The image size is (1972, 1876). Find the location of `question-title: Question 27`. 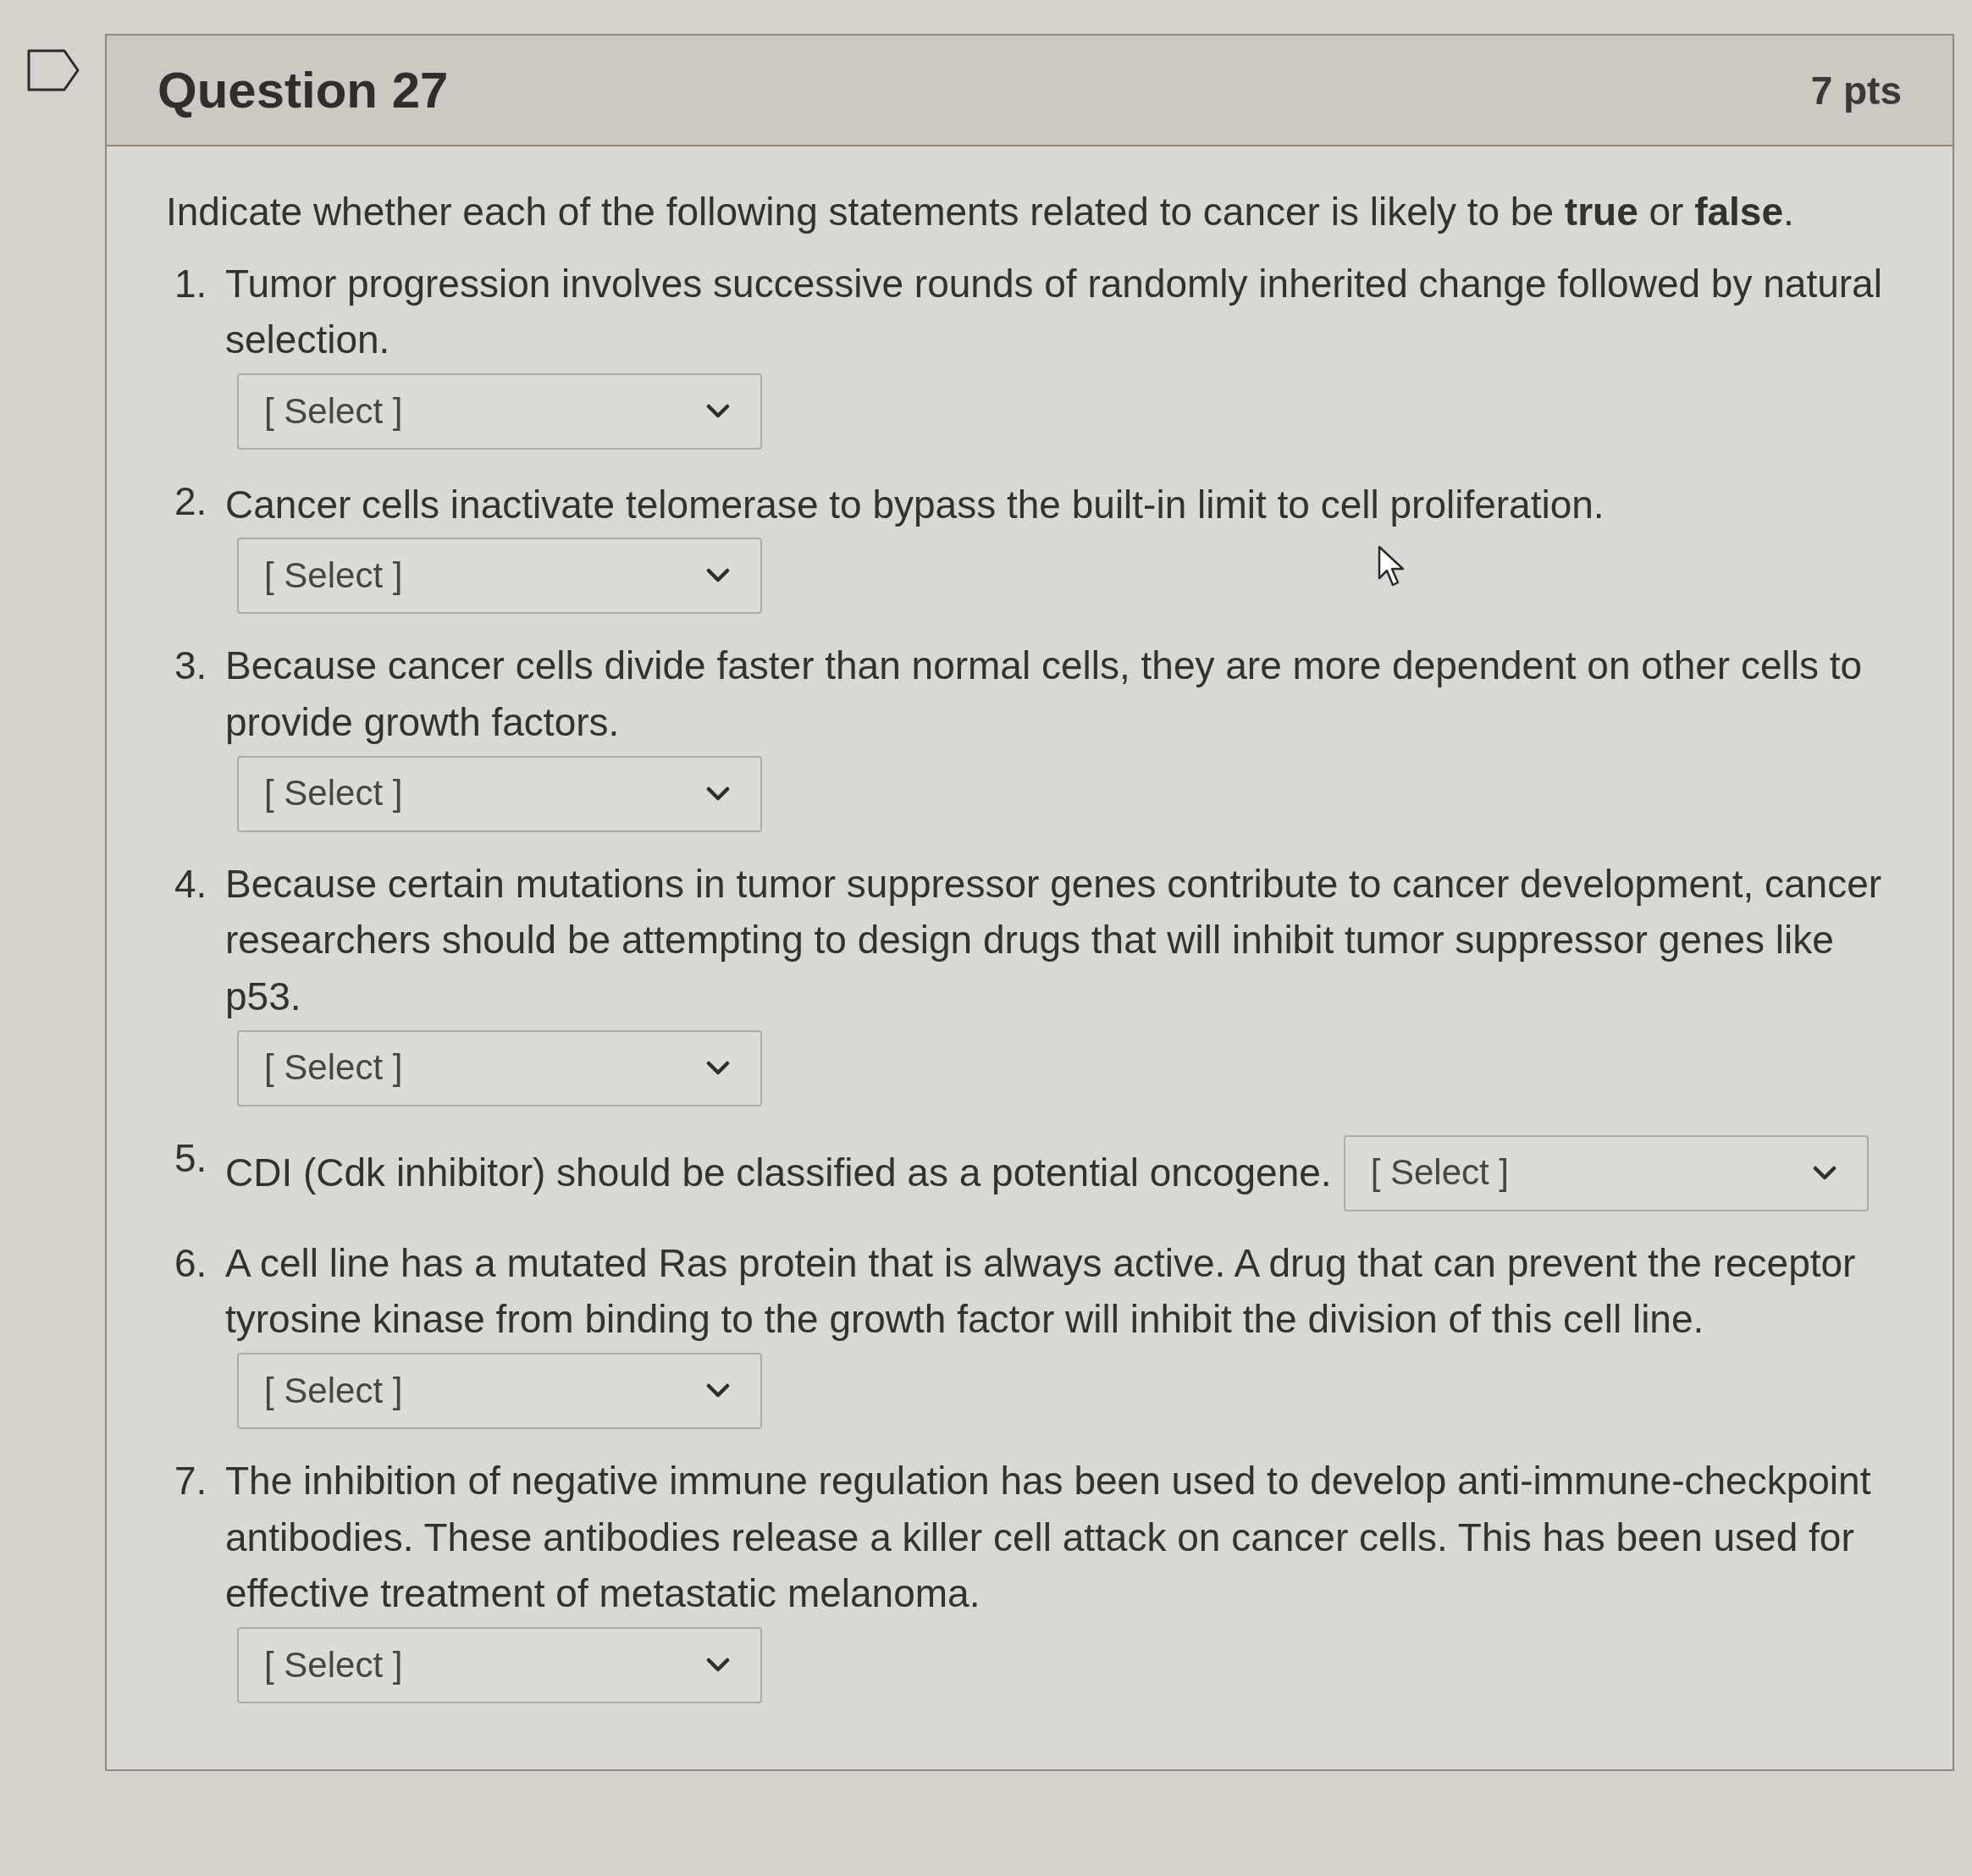

question-title: Question 27 is located at coordinates (303, 90).